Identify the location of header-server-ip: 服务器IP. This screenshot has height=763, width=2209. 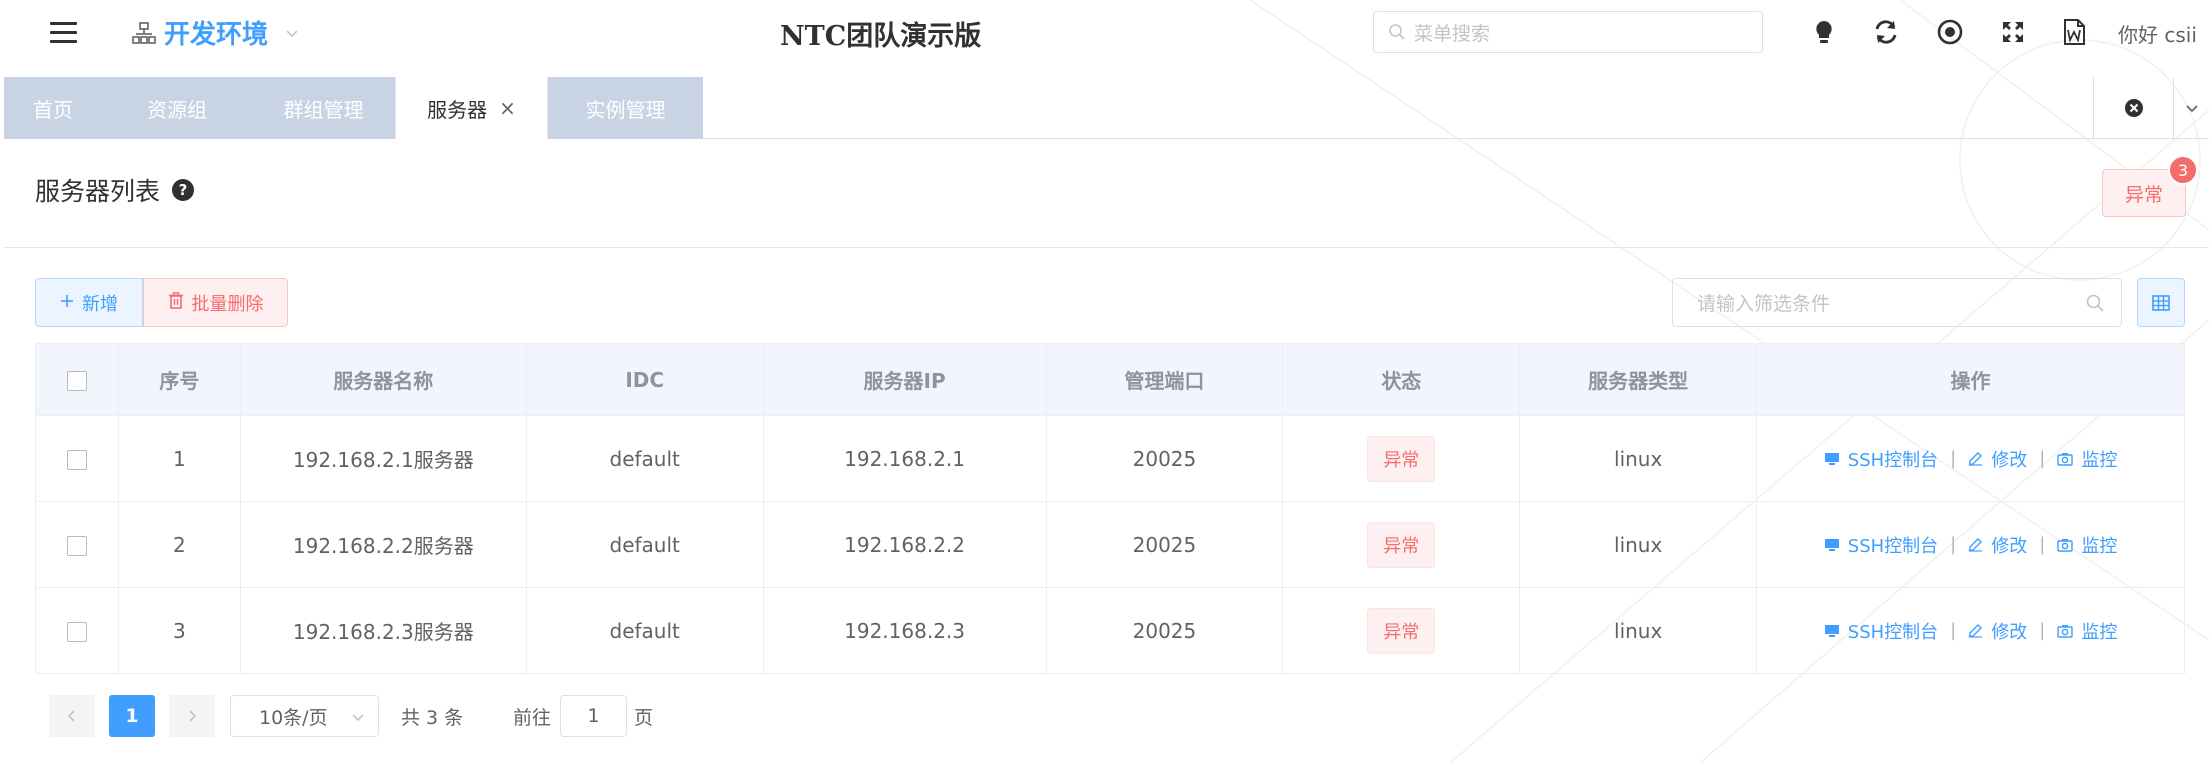
(904, 379).